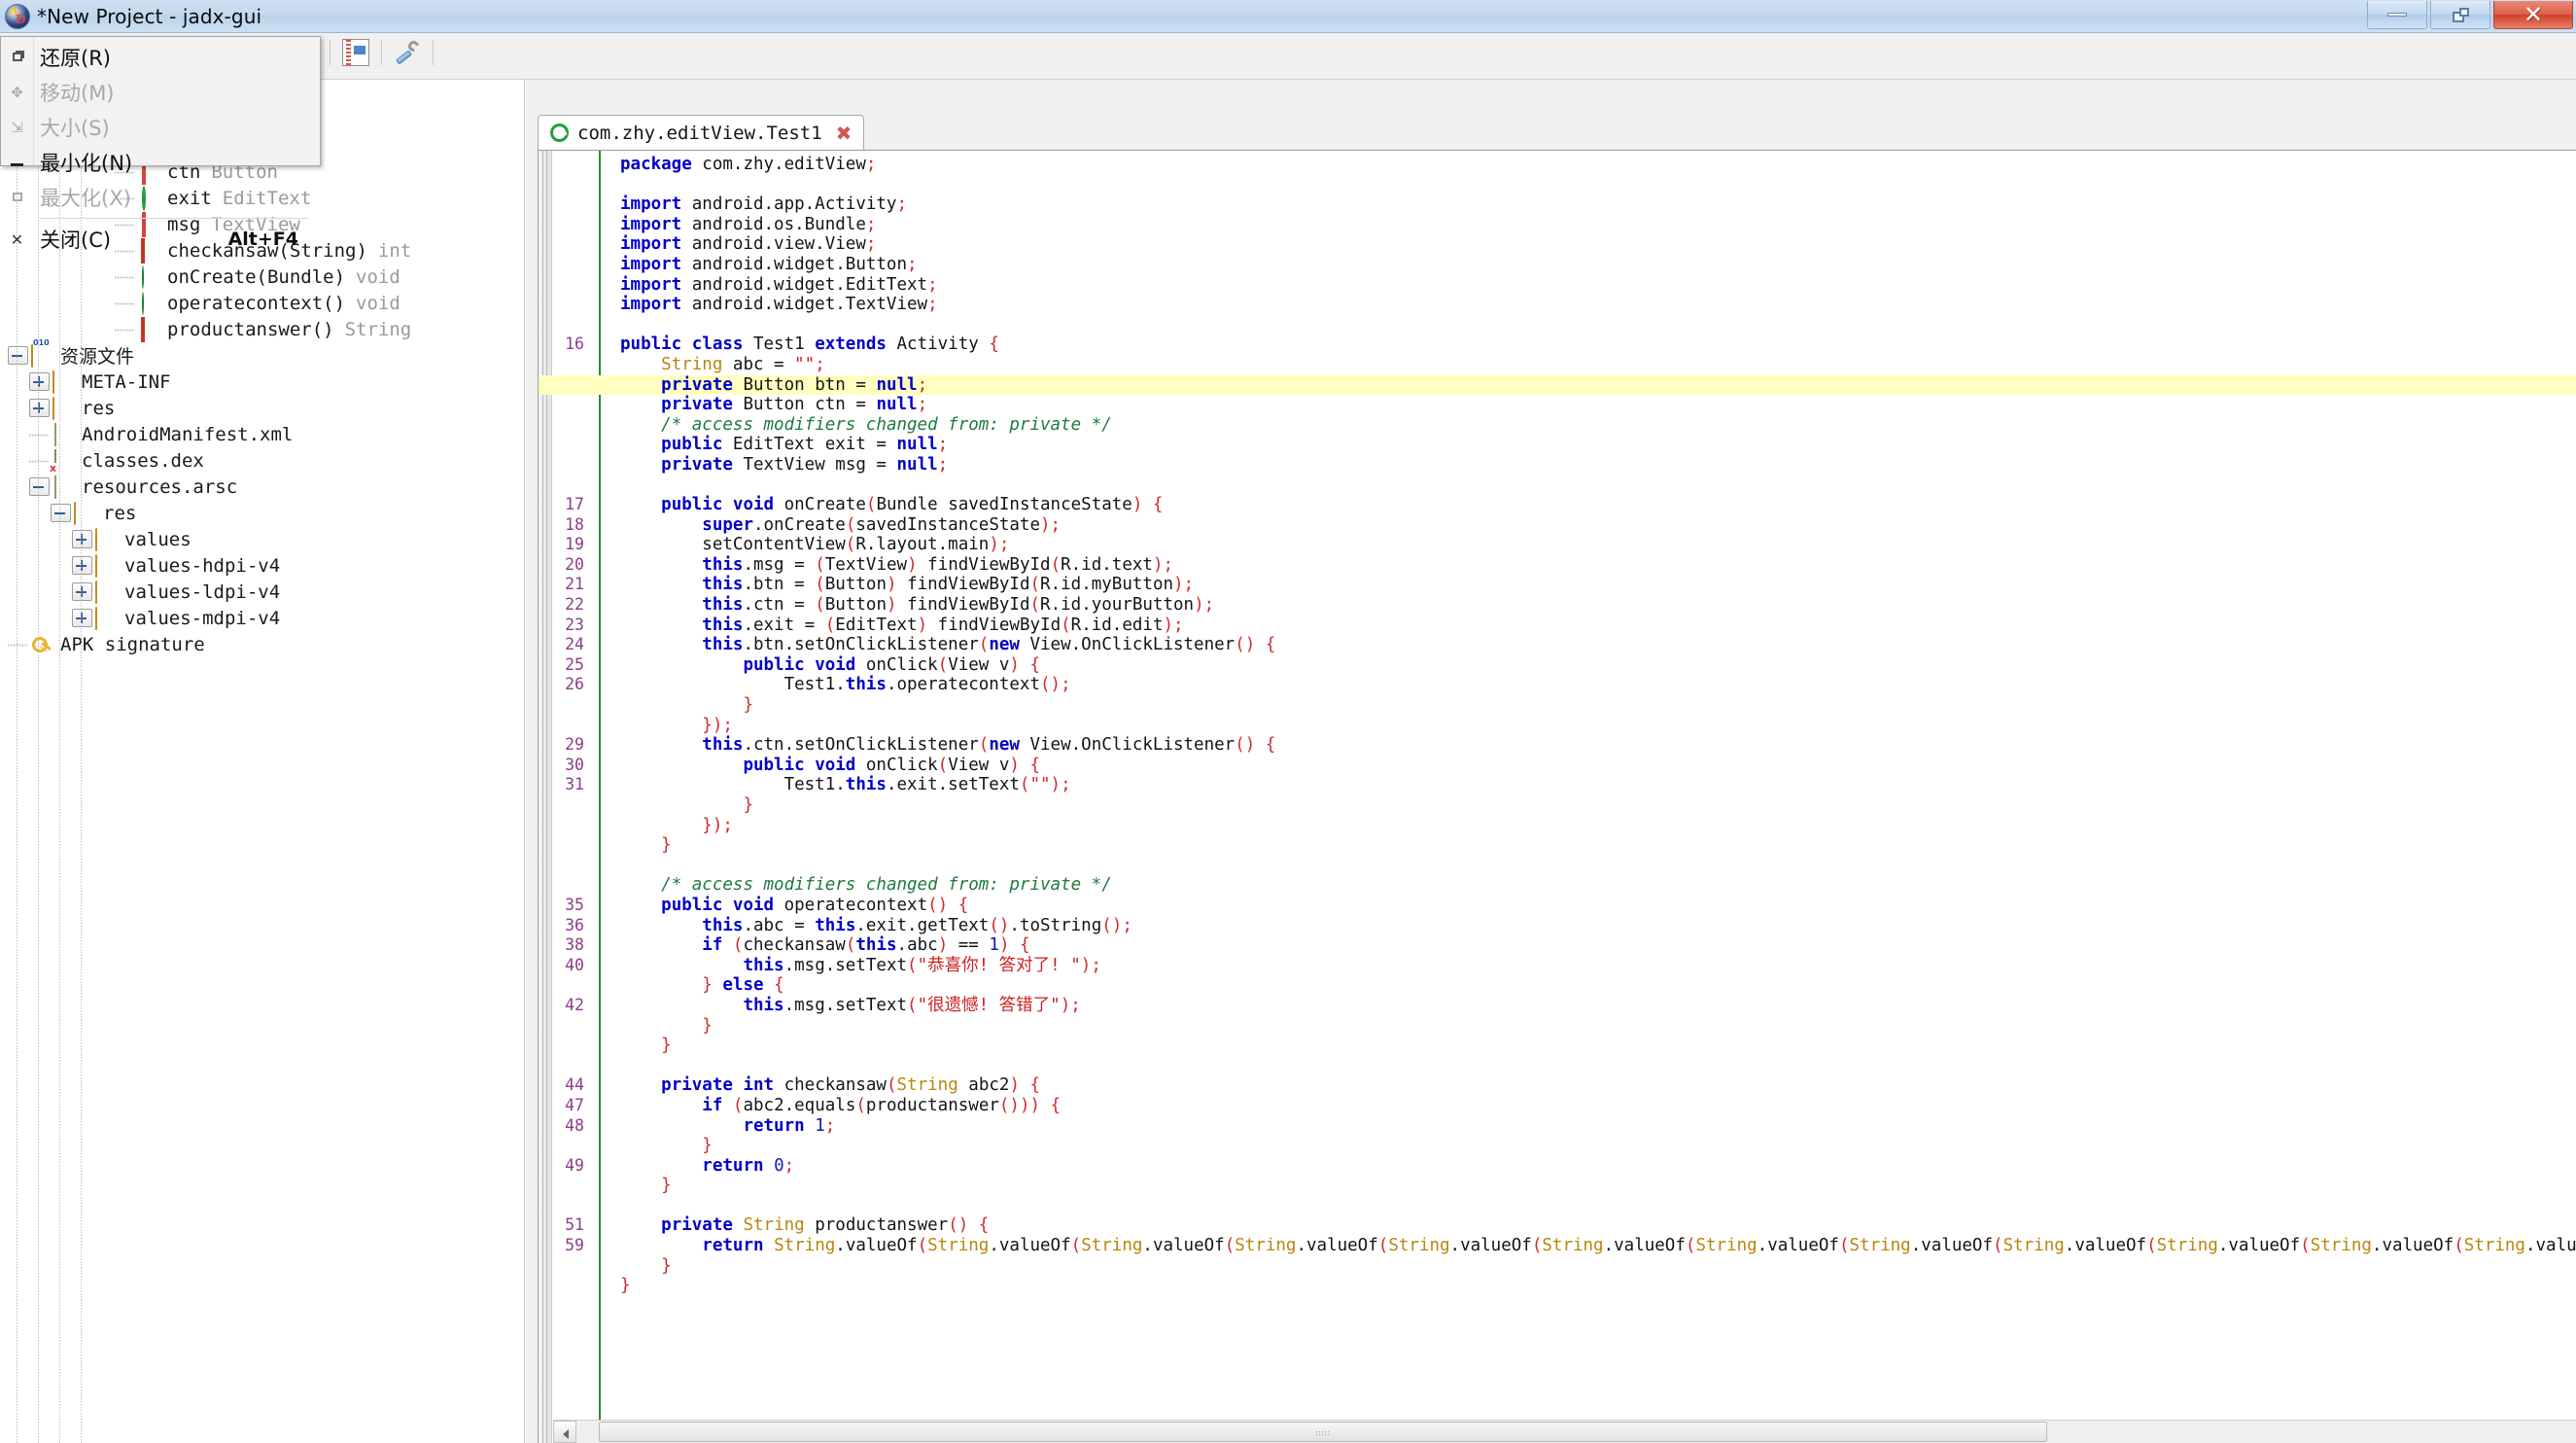 This screenshot has height=1443, width=2576. What do you see at coordinates (701, 132) in the screenshot?
I see `tab-com-zhy-editview-test1: com.zhy.editView.Test1 ✖` at bounding box center [701, 132].